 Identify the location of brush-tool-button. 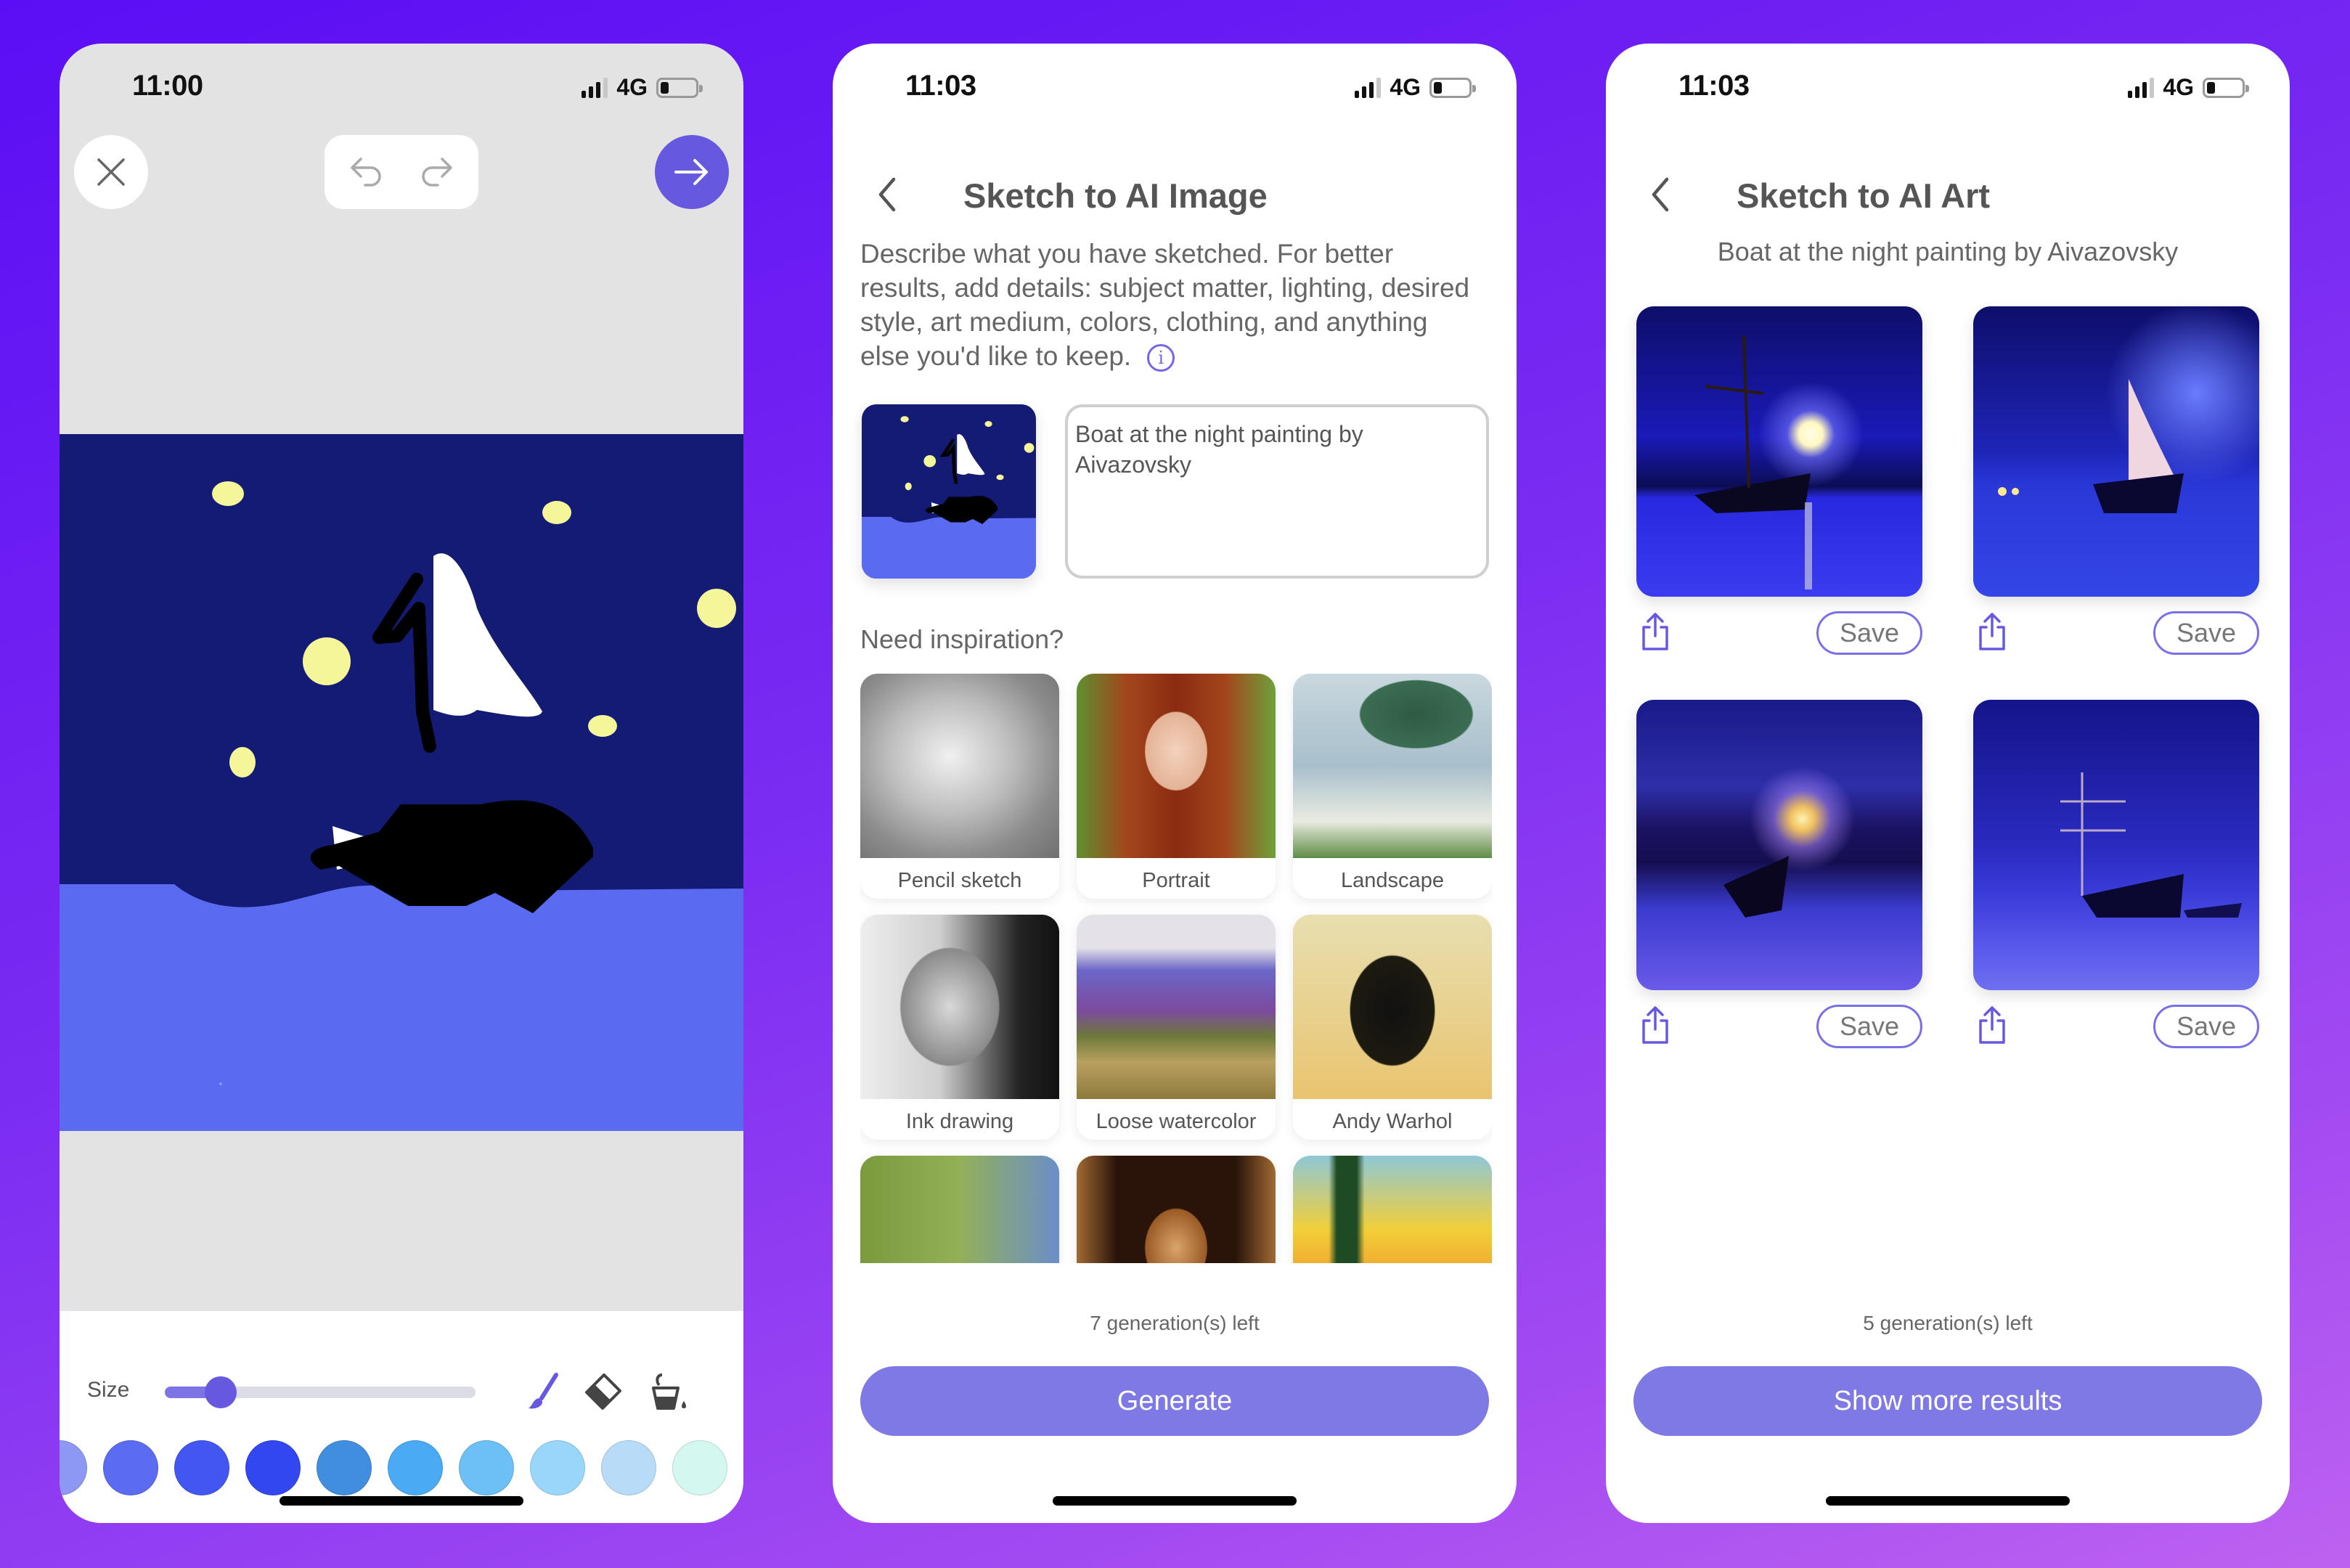
(543, 1393).